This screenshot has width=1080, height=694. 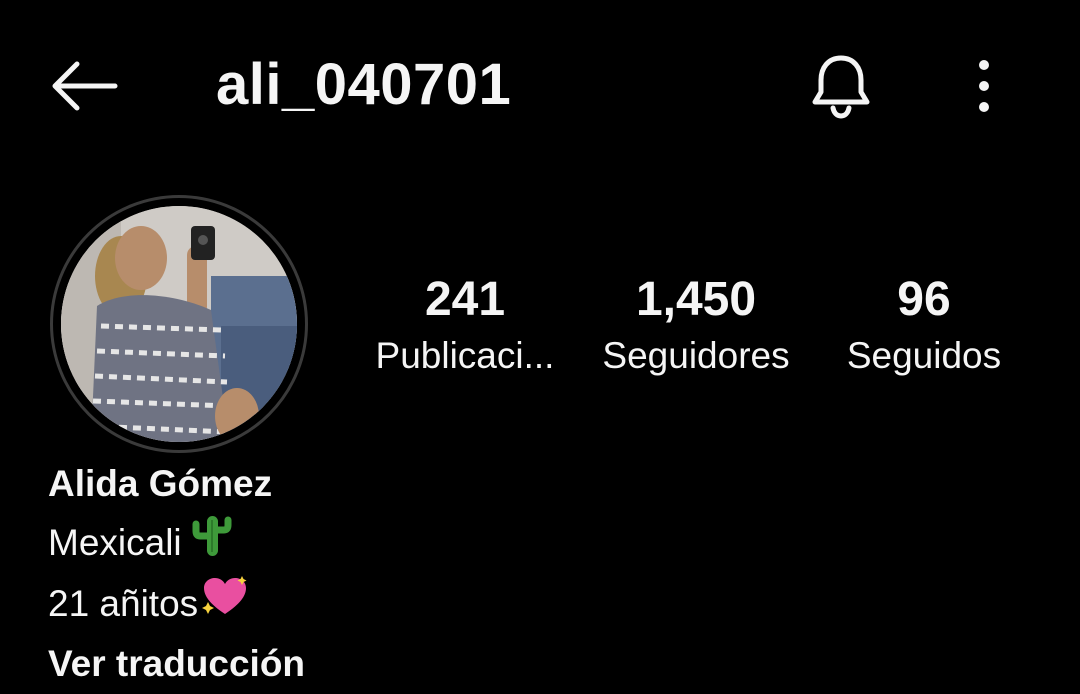 What do you see at coordinates (924, 355) in the screenshot?
I see `following-label: Seguidos` at bounding box center [924, 355].